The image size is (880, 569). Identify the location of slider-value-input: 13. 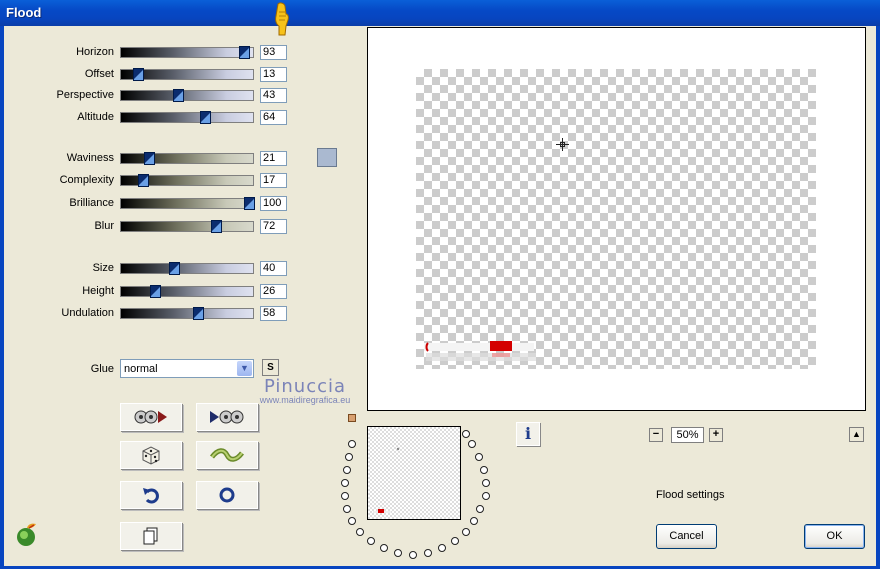
(273, 74).